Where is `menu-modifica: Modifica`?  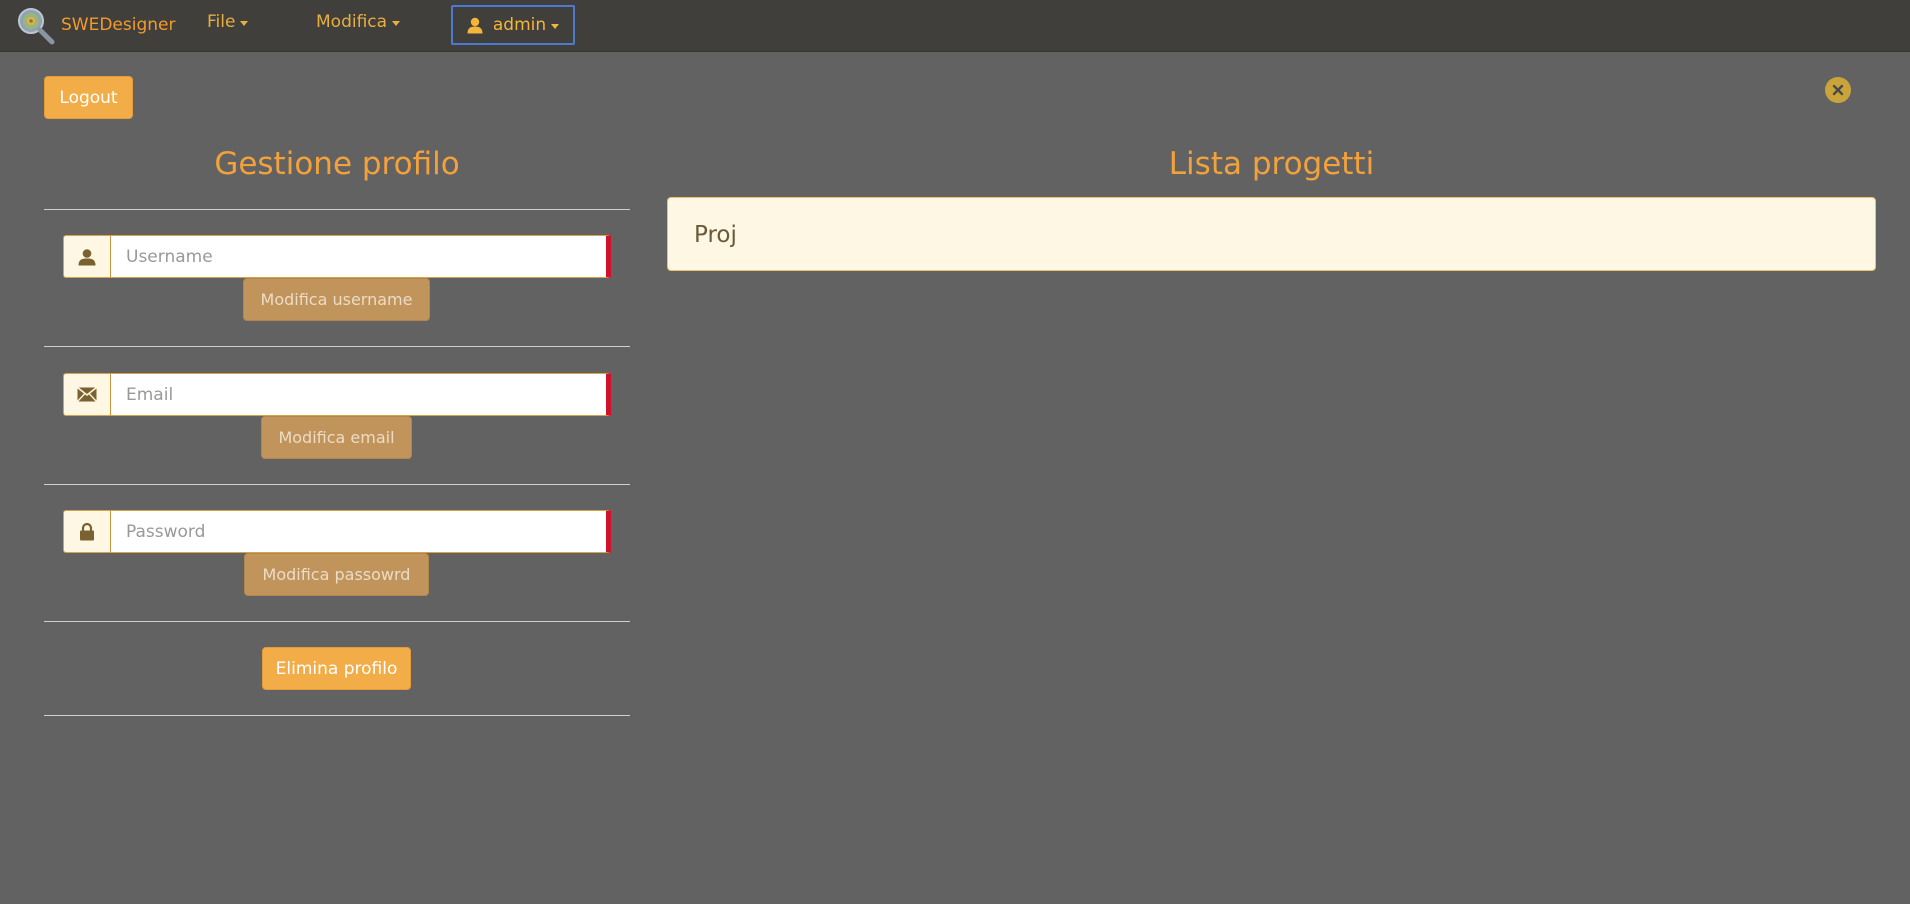 menu-modifica: Modifica is located at coordinates (358, 22).